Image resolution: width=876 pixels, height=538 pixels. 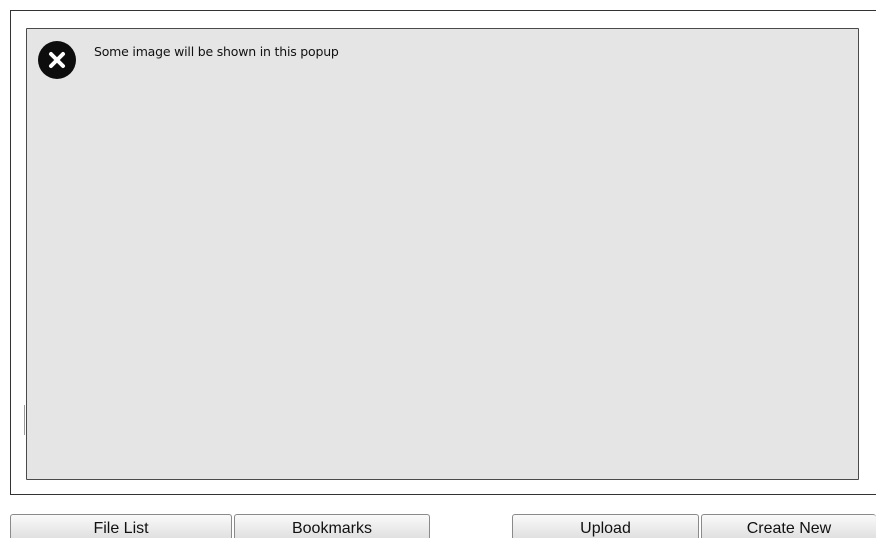 I want to click on close-icon, so click(x=57, y=60).